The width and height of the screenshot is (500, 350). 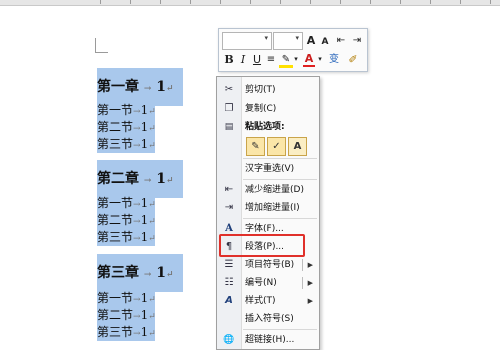 I want to click on scissors-icon: ✂, so click(x=229, y=89).